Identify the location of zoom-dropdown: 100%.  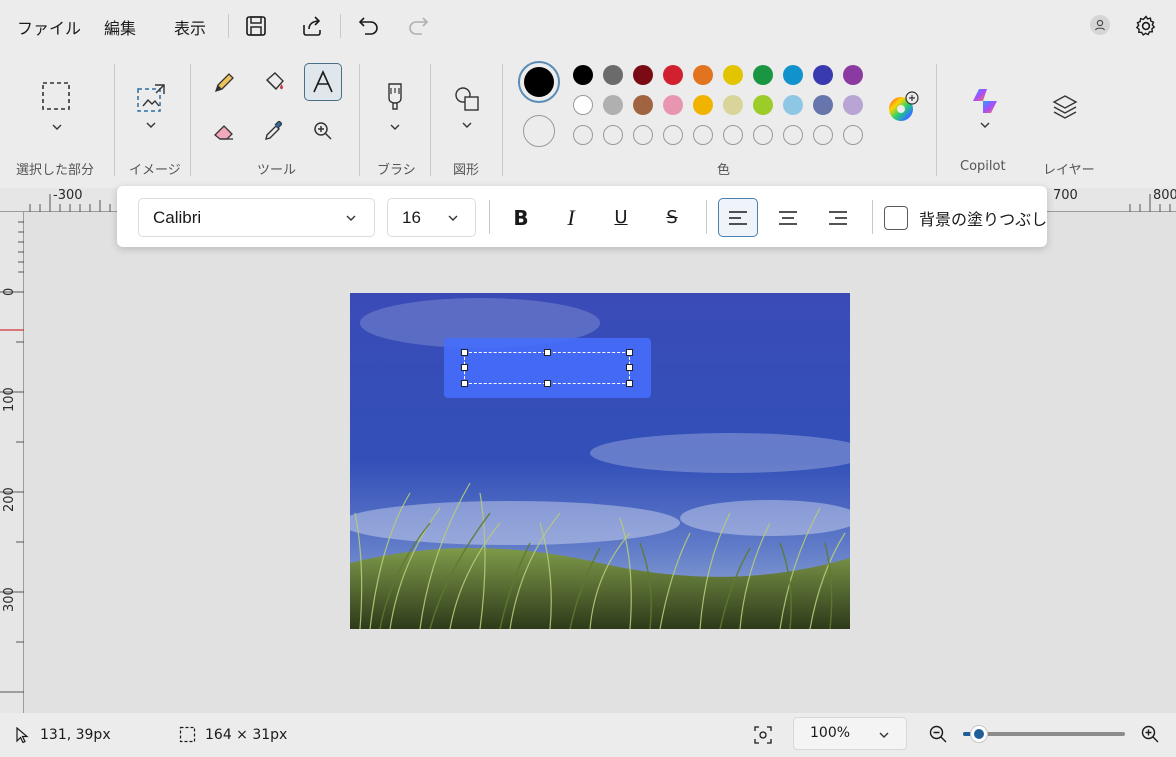
(850, 733).